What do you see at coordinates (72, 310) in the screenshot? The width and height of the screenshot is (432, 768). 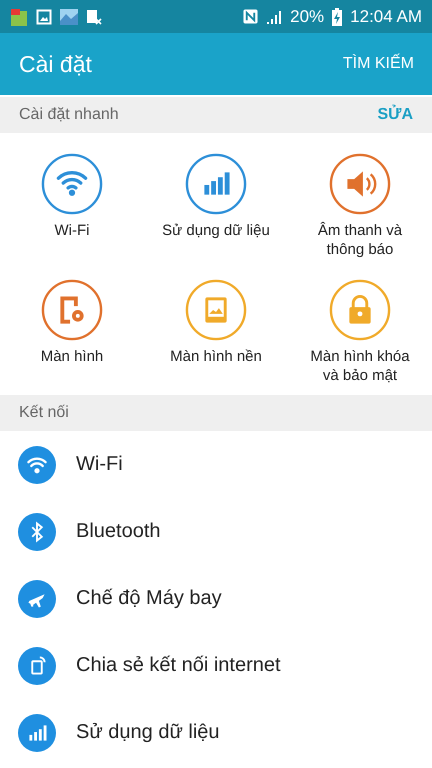 I see `display-settings-icon` at bounding box center [72, 310].